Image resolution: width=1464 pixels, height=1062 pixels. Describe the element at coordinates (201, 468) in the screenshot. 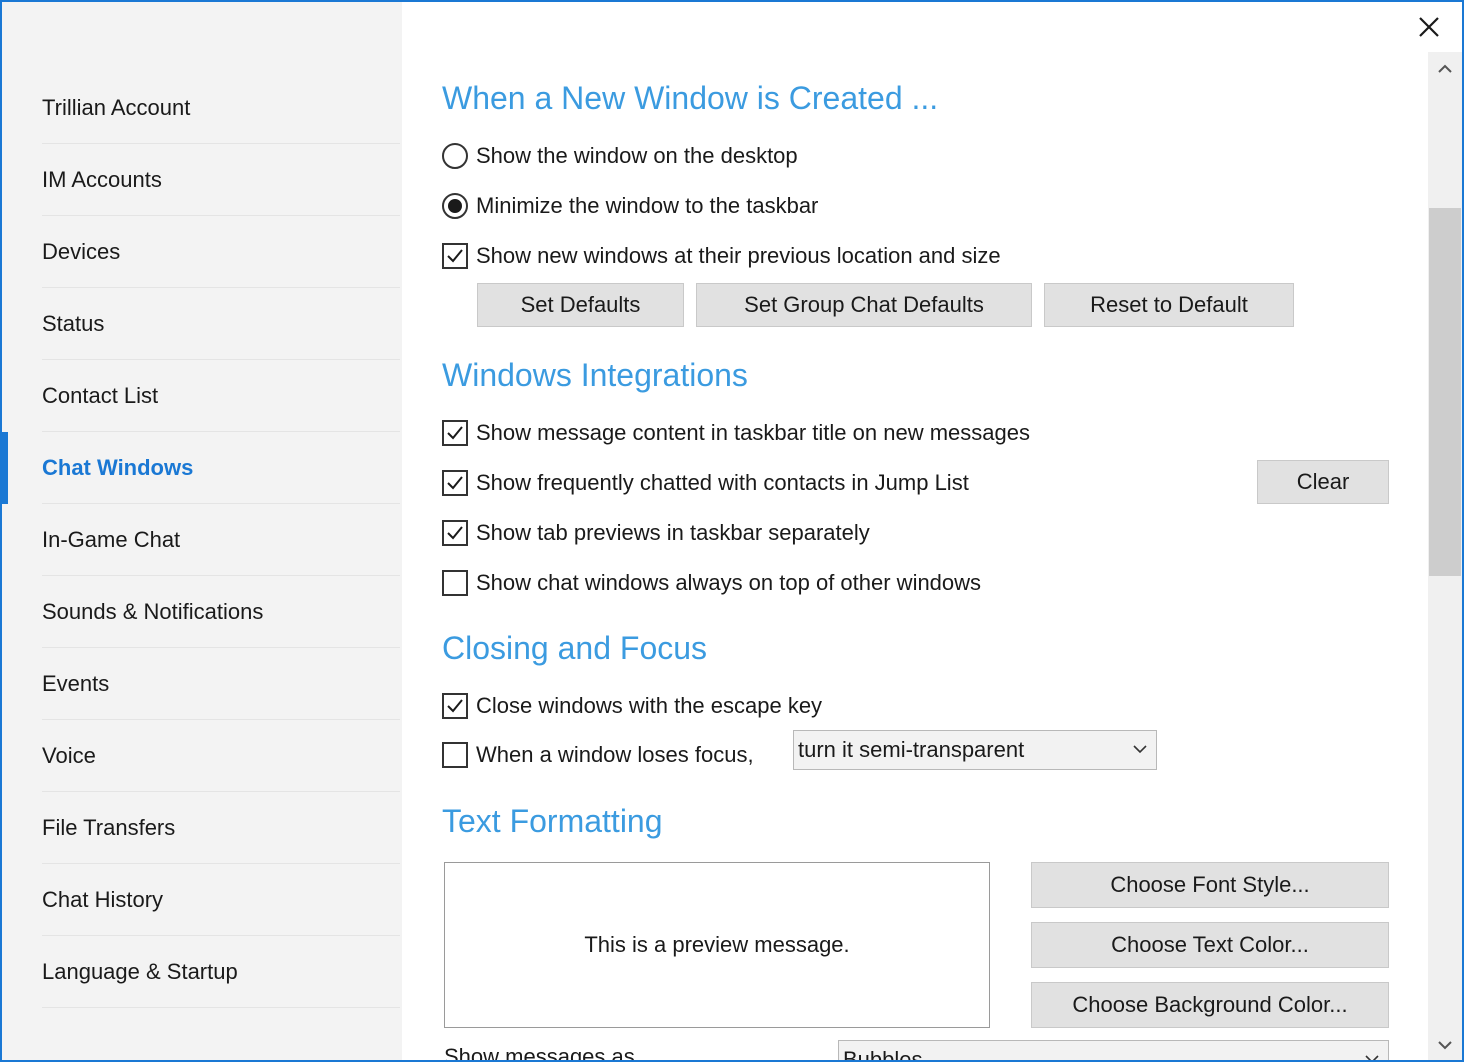

I see `sidebar-item-chat-windows: Chat Windows` at that location.